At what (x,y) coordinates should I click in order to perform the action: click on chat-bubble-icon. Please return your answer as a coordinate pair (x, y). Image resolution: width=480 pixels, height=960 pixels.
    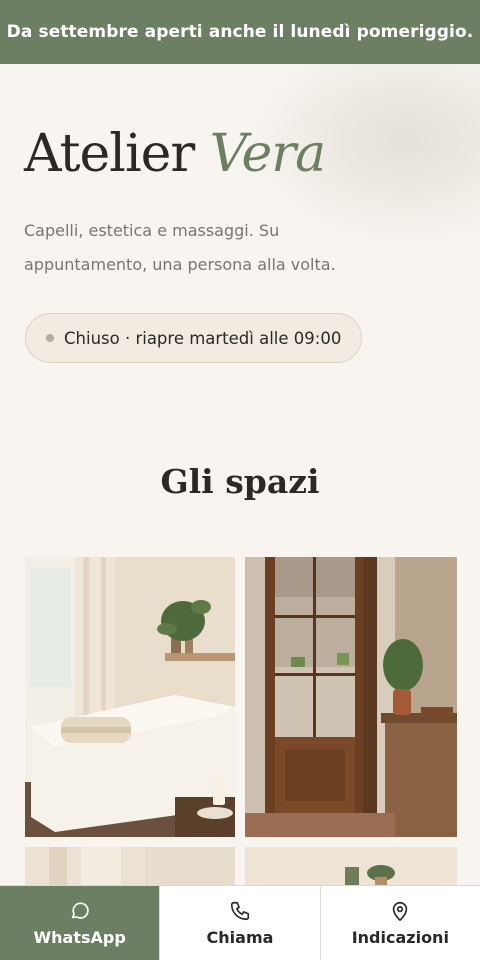
    Looking at the image, I should click on (80, 910).